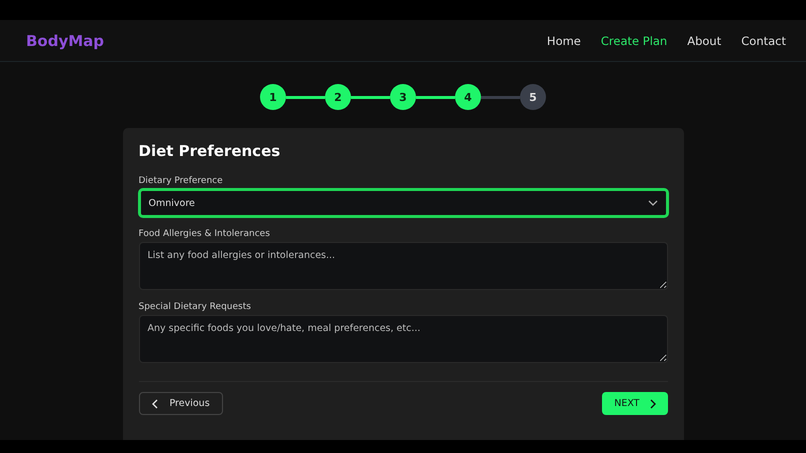 This screenshot has height=453, width=806. Describe the element at coordinates (65, 41) in the screenshot. I see `brand-logo: BodyMap` at that location.